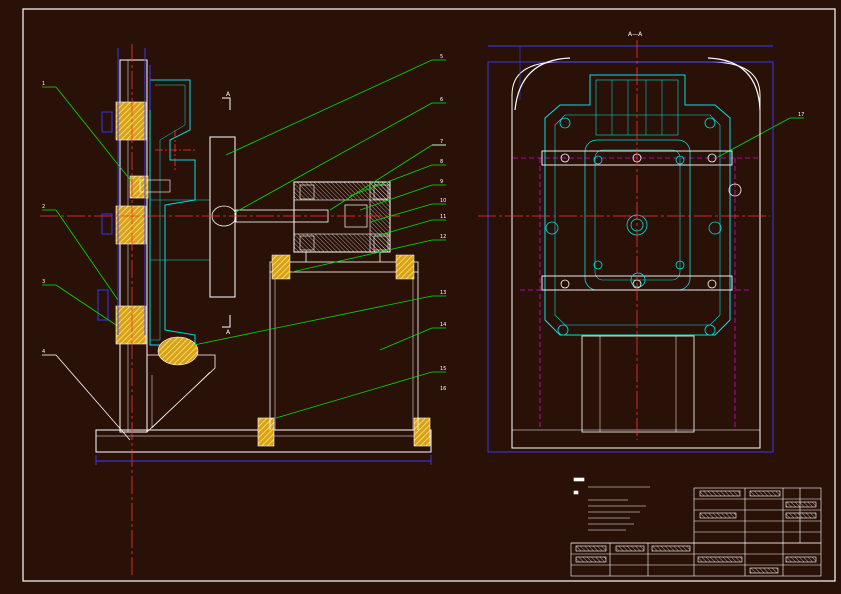 This screenshot has width=841, height=594. What do you see at coordinates (441, 100) in the screenshot?
I see `leader-label-6: 6` at bounding box center [441, 100].